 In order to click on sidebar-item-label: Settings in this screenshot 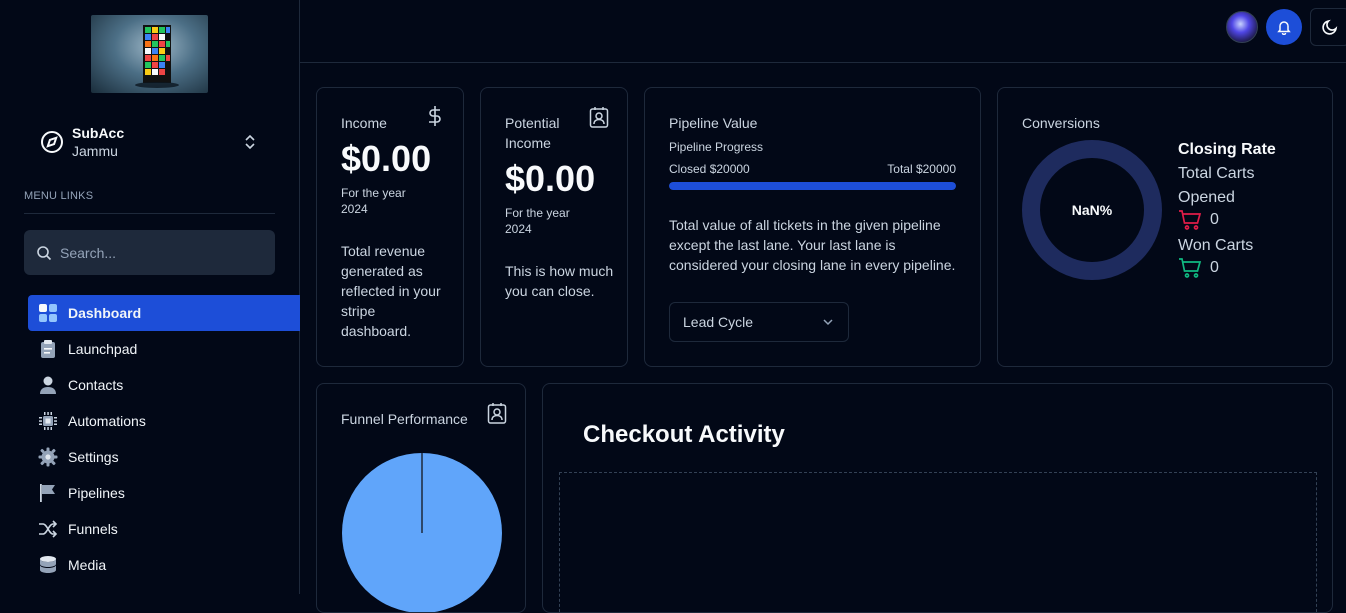, I will do `click(93, 457)`.